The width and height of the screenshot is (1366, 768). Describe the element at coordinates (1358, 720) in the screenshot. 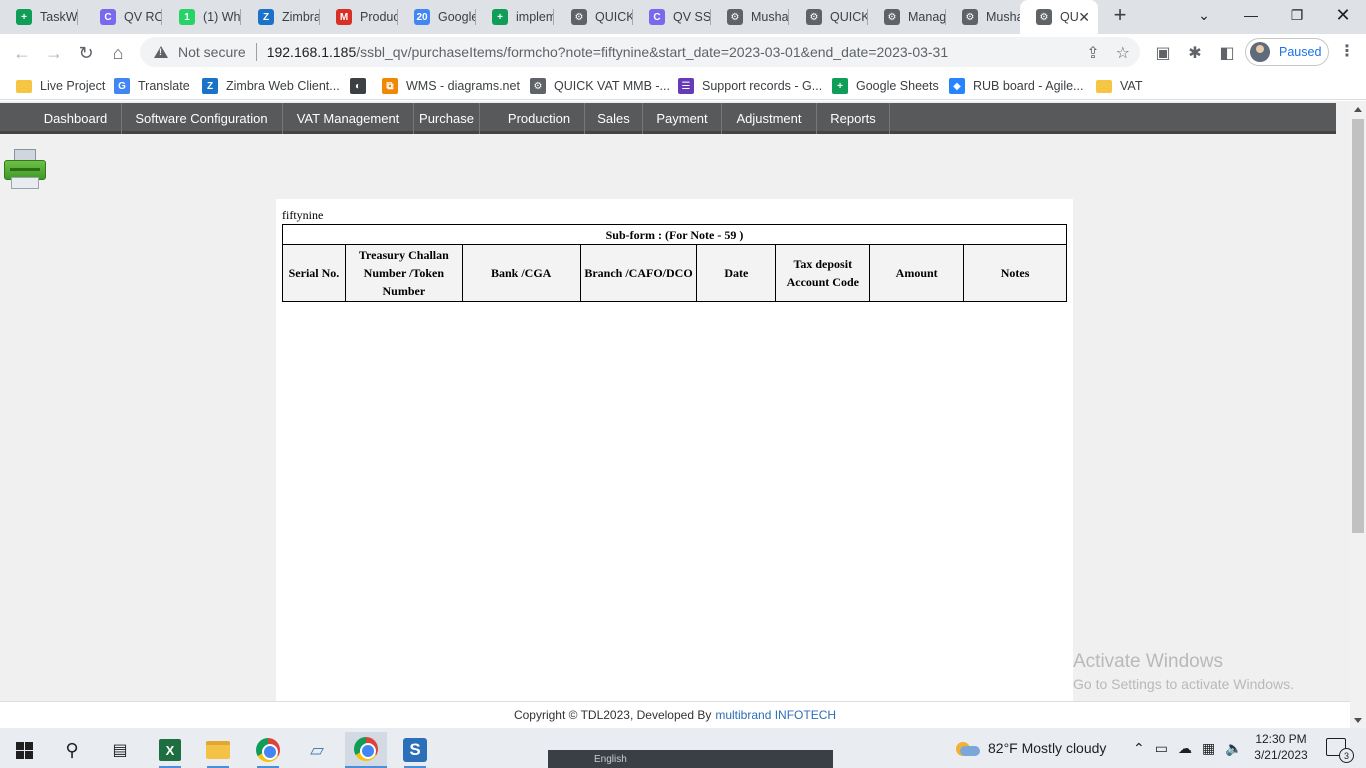

I see `scroll-down-arrow-icon` at that location.